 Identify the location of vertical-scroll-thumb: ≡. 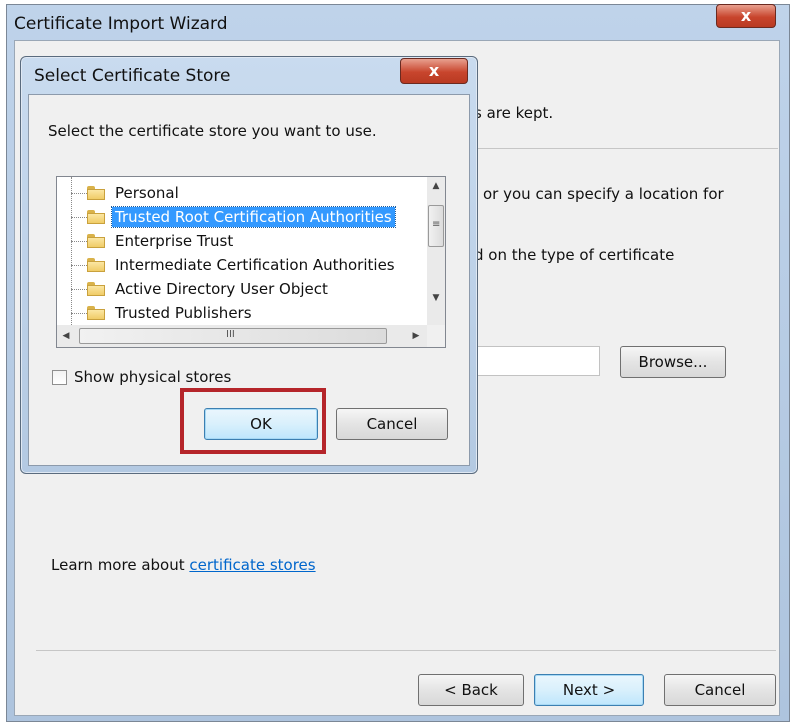
(436, 226).